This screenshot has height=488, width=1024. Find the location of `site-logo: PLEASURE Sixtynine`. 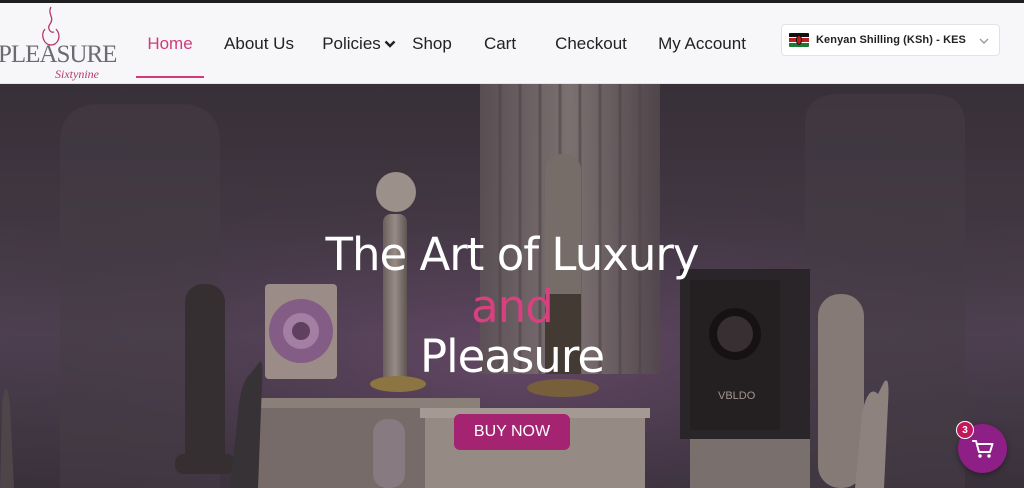

site-logo: PLEASURE Sixtynine is located at coordinates (58, 44).